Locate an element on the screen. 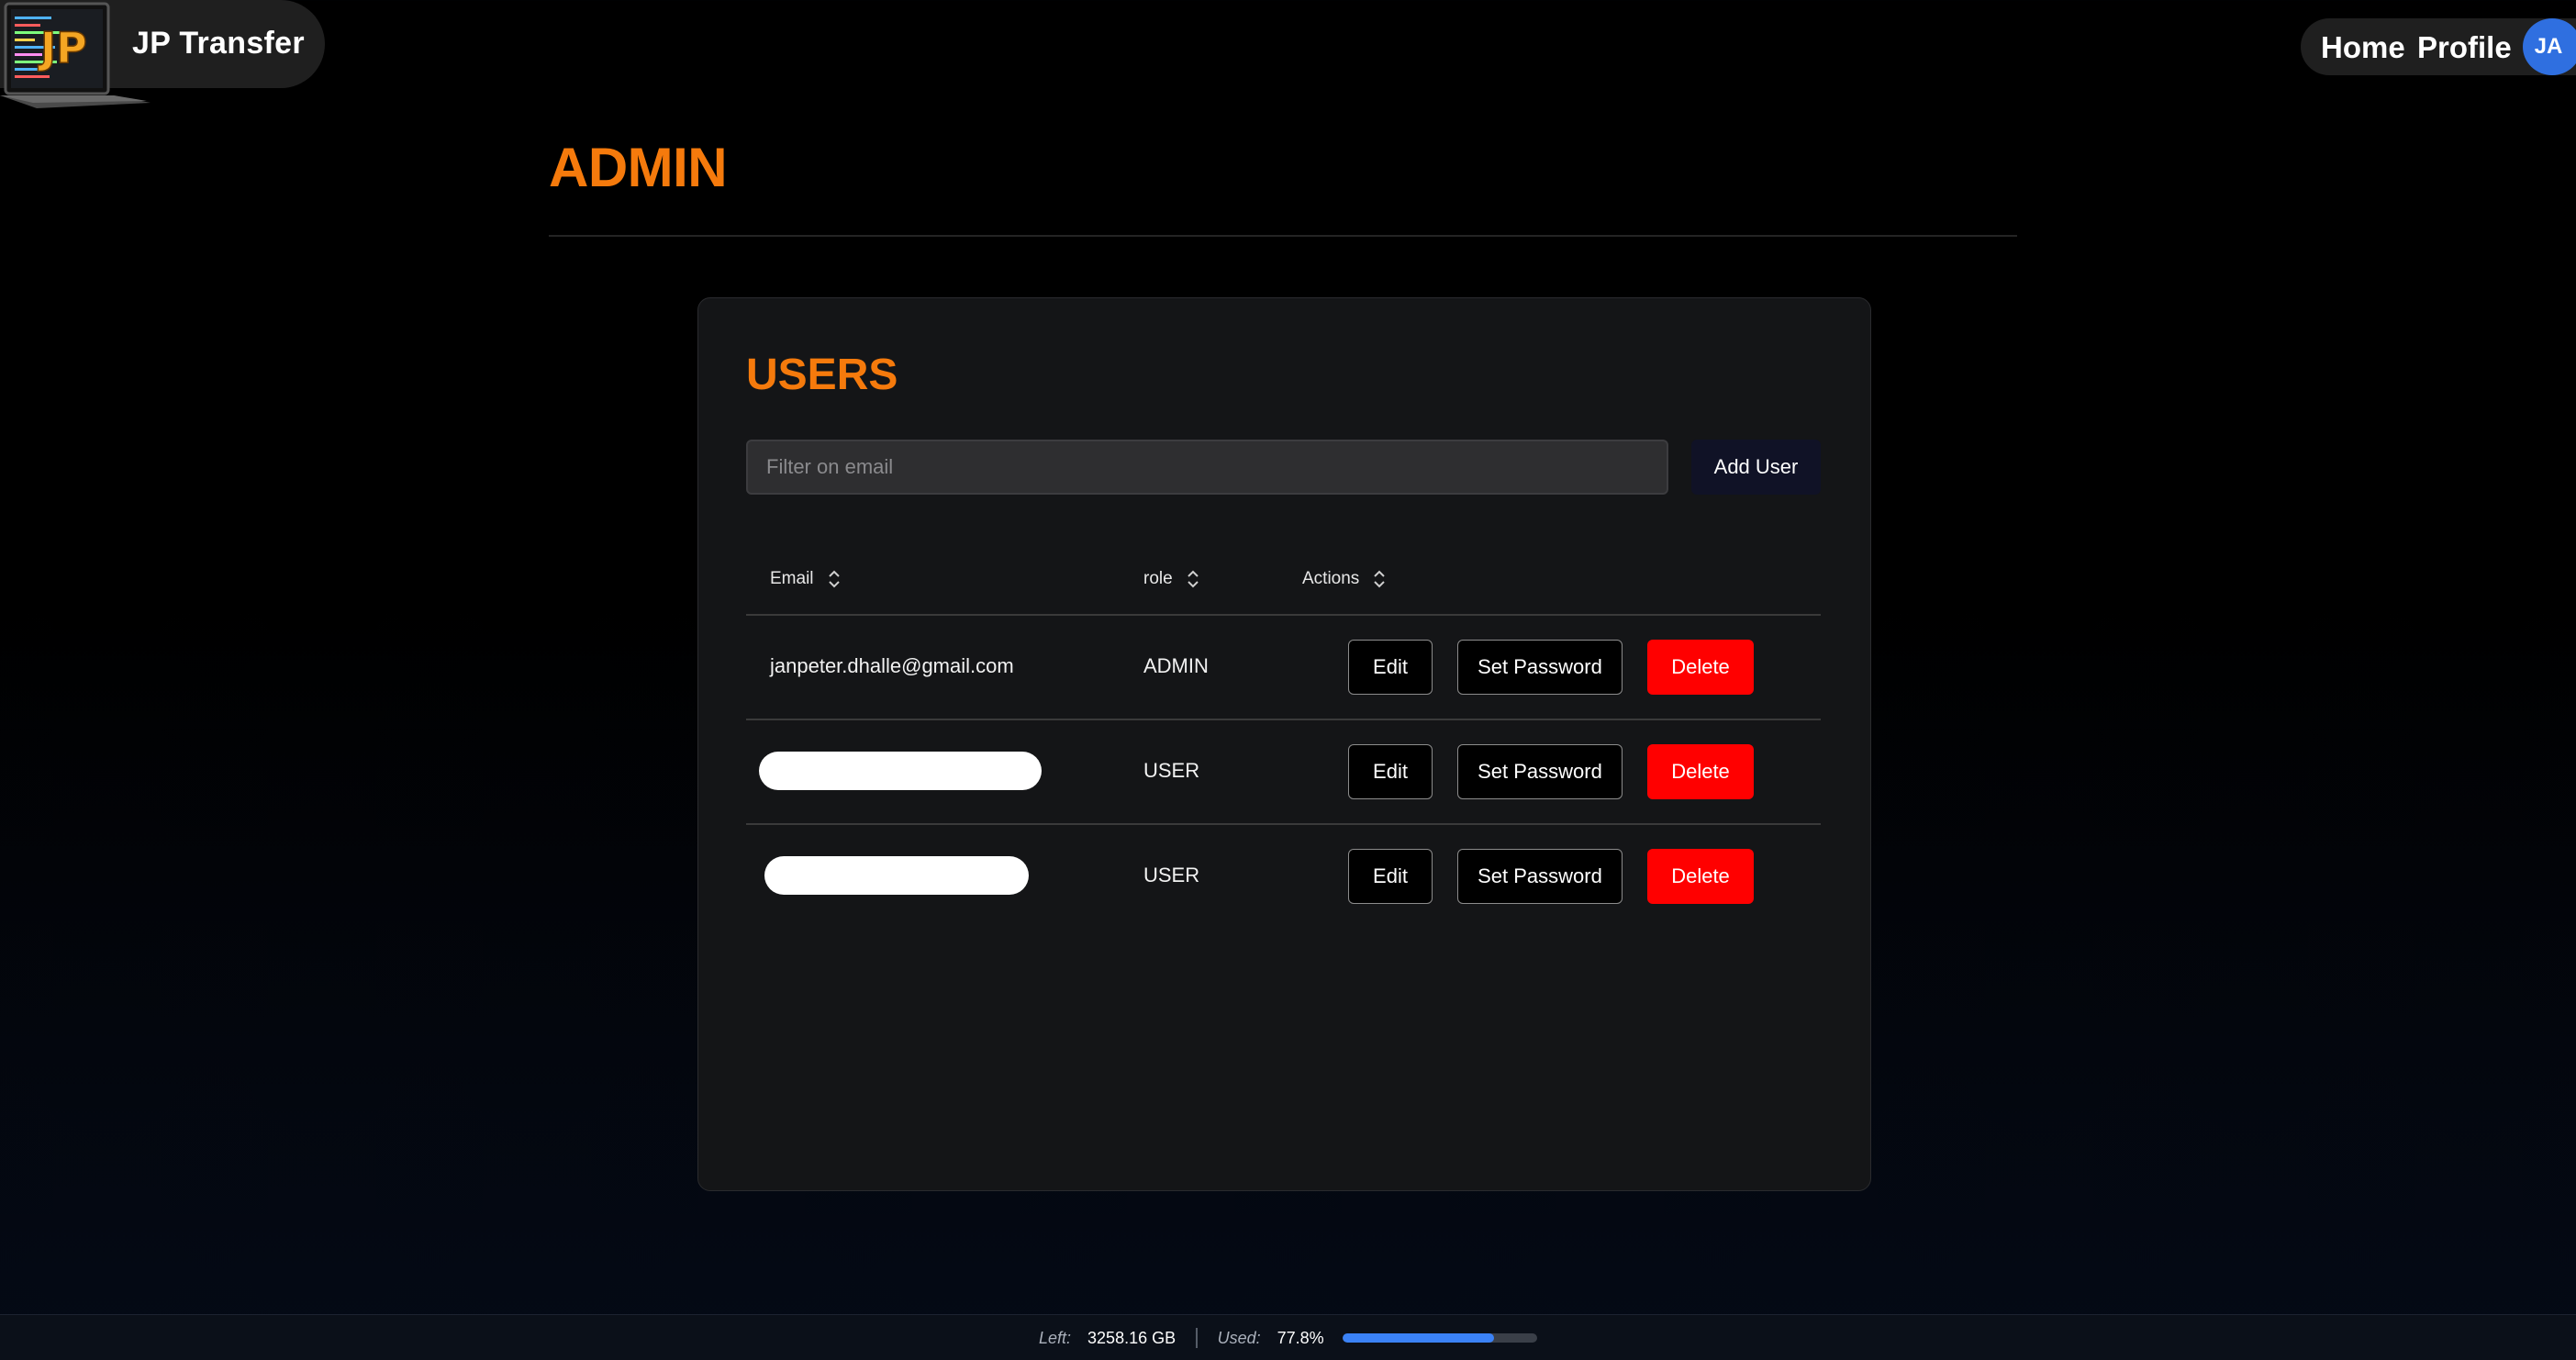  storage-left-label: Left: is located at coordinates (1055, 1337).